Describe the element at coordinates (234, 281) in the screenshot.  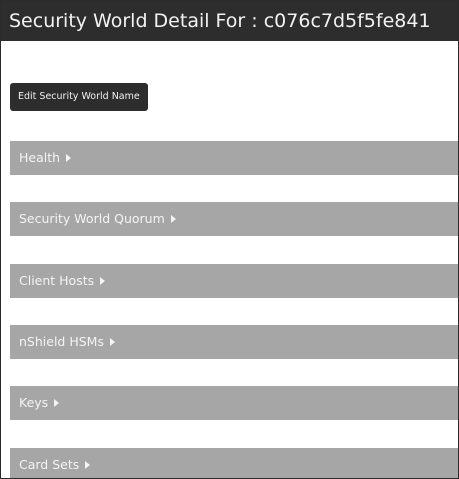
I see `section-client-hosts: Client Hosts` at that location.